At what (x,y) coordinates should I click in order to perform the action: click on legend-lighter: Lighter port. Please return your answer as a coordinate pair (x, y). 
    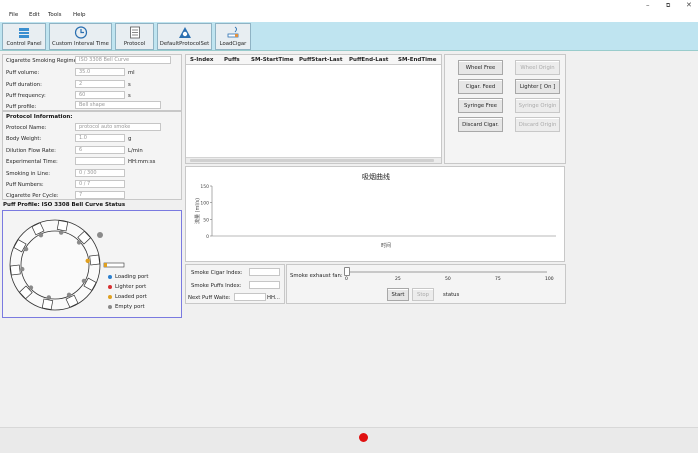
    Looking at the image, I should click on (128, 287).